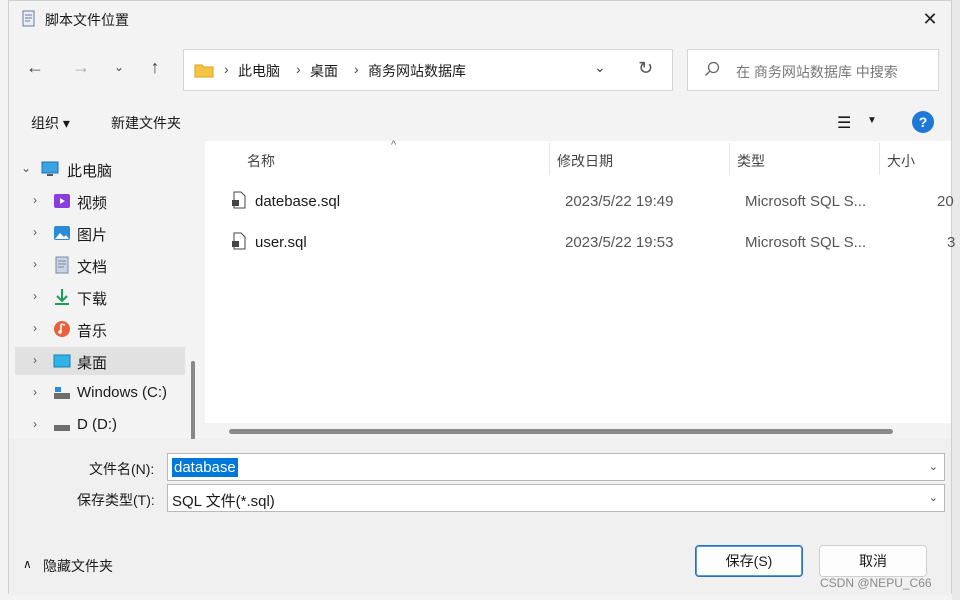  I want to click on sidebar-item-label: 此电脑, so click(90, 171).